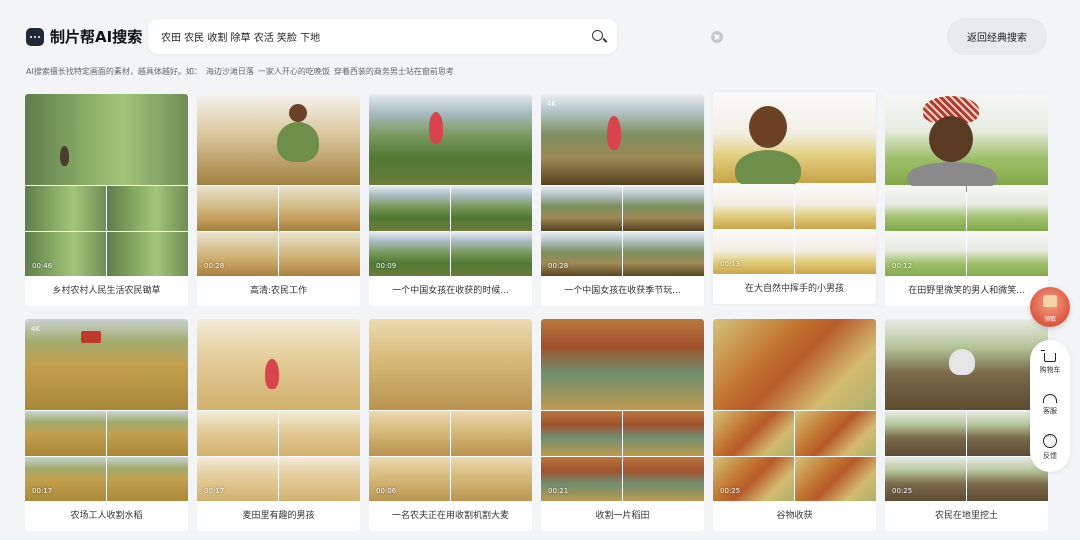 Image resolution: width=1080 pixels, height=540 pixels. Describe the element at coordinates (1048, 356) in the screenshot. I see `cart-icon` at that location.